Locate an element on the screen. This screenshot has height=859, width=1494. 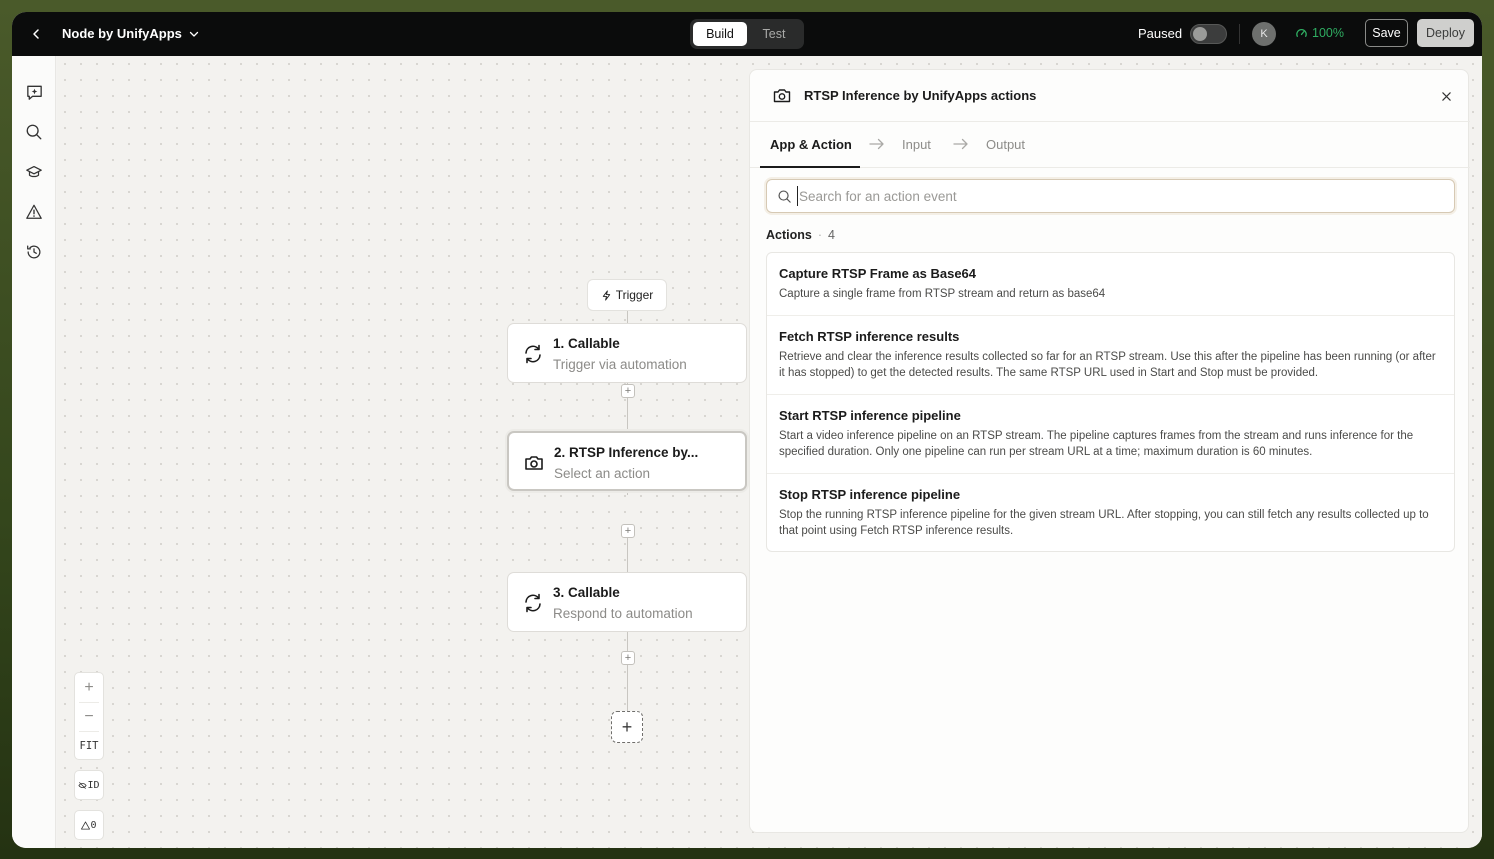
node-subtitle: Trigger via automation is located at coordinates (620, 364).